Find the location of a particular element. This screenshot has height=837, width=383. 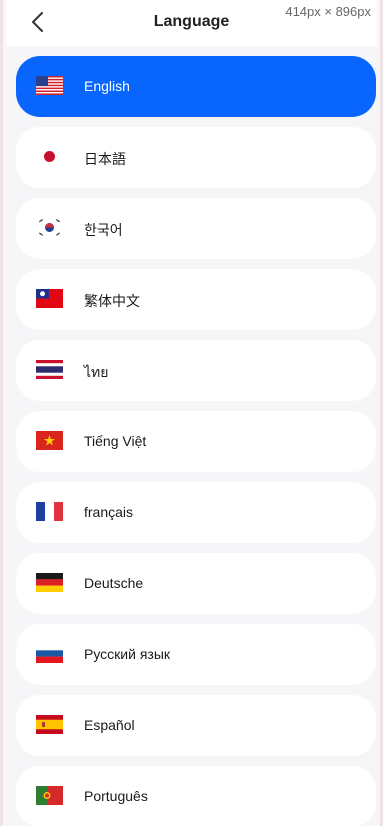

us-flag-icon is located at coordinates (49, 85).